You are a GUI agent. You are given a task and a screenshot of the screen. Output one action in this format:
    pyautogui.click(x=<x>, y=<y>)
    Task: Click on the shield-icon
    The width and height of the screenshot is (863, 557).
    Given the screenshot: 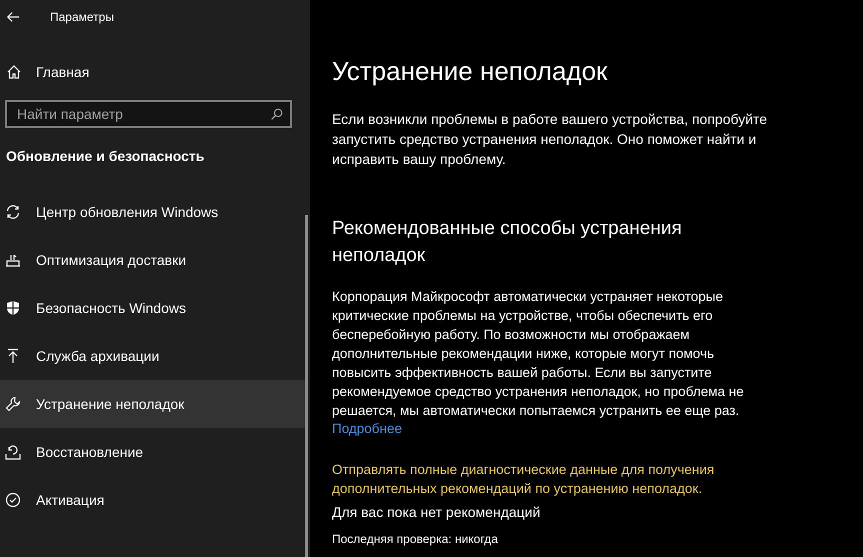 What is the action you would take?
    pyautogui.click(x=13, y=308)
    